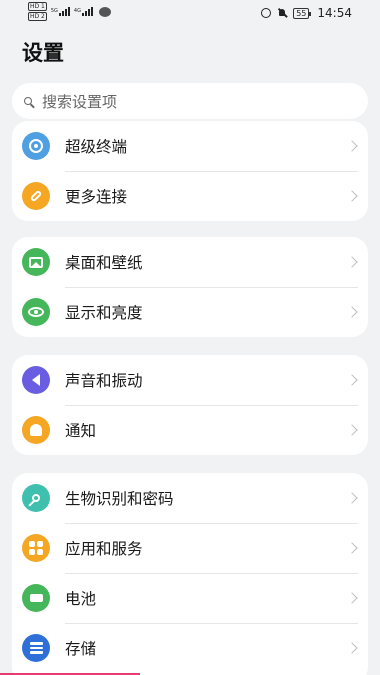 This screenshot has width=380, height=675. I want to click on search-bar: 搜索设置项, so click(190, 101).